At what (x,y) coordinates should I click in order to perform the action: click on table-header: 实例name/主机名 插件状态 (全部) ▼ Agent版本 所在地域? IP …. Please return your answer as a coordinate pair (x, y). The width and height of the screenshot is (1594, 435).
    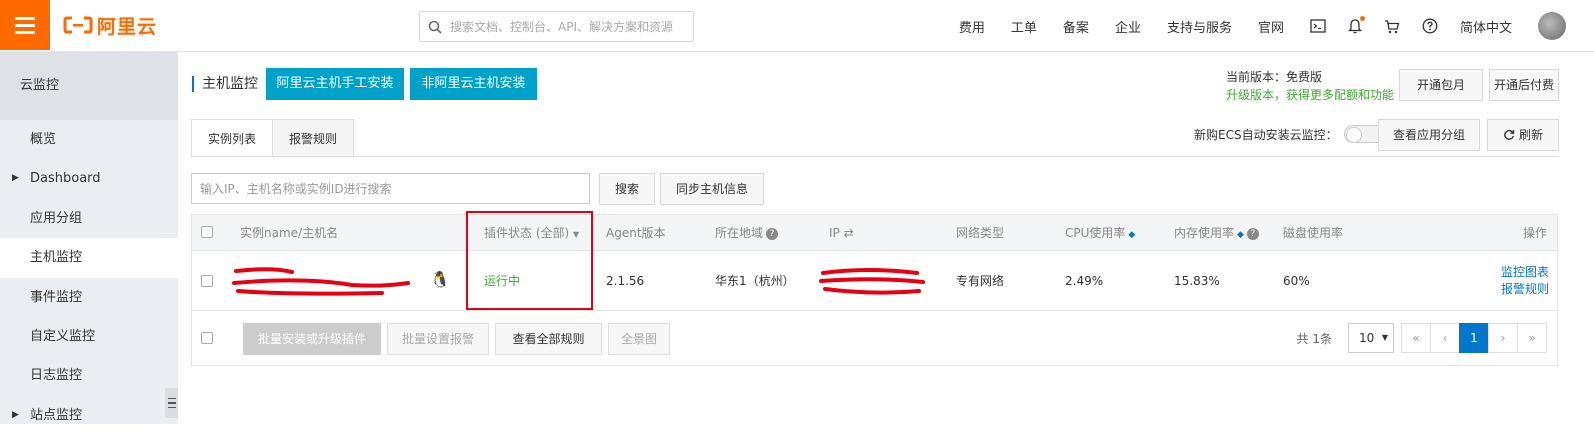
    Looking at the image, I should click on (874, 233).